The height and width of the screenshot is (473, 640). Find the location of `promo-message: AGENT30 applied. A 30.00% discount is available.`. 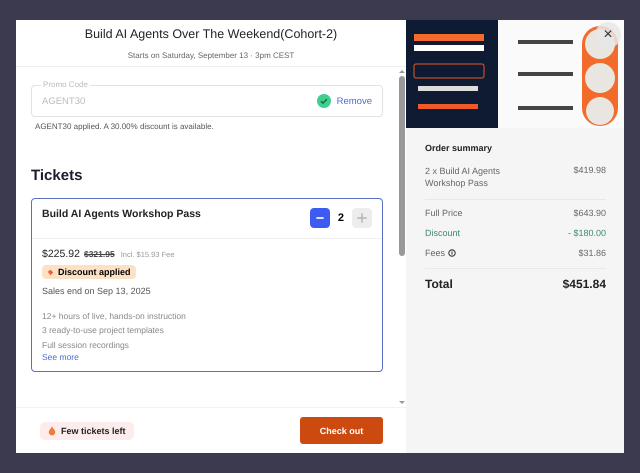

promo-message: AGENT30 applied. A 30.00% discount is available. is located at coordinates (125, 126).